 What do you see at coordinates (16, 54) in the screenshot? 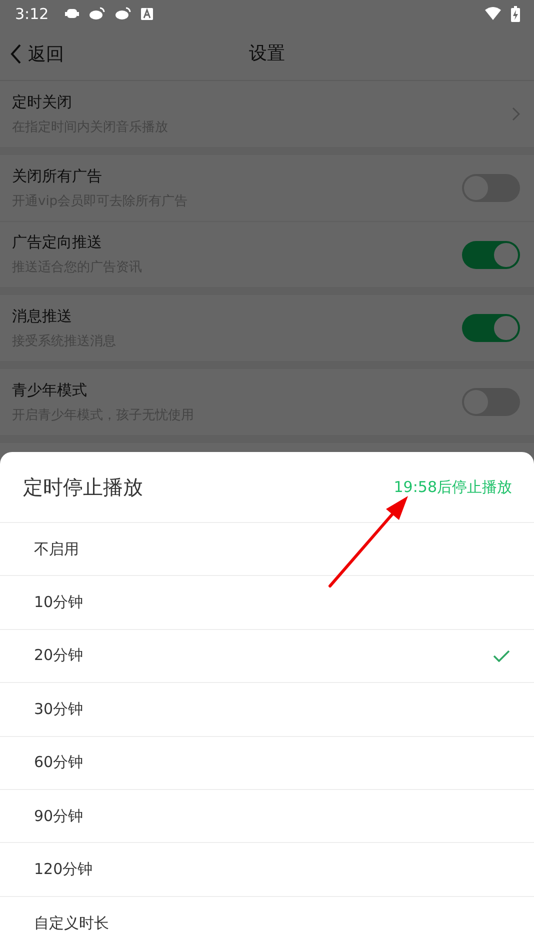
I see `chevron-left-icon` at bounding box center [16, 54].